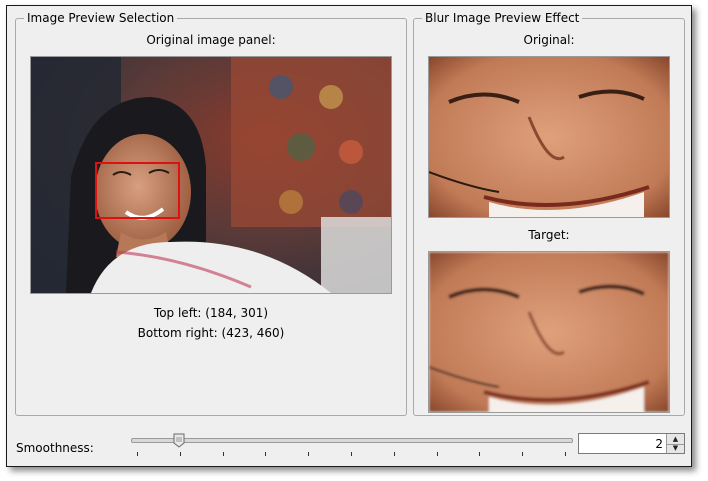 This screenshot has width=708, height=481. I want to click on smoothness-value-input, so click(622, 443).